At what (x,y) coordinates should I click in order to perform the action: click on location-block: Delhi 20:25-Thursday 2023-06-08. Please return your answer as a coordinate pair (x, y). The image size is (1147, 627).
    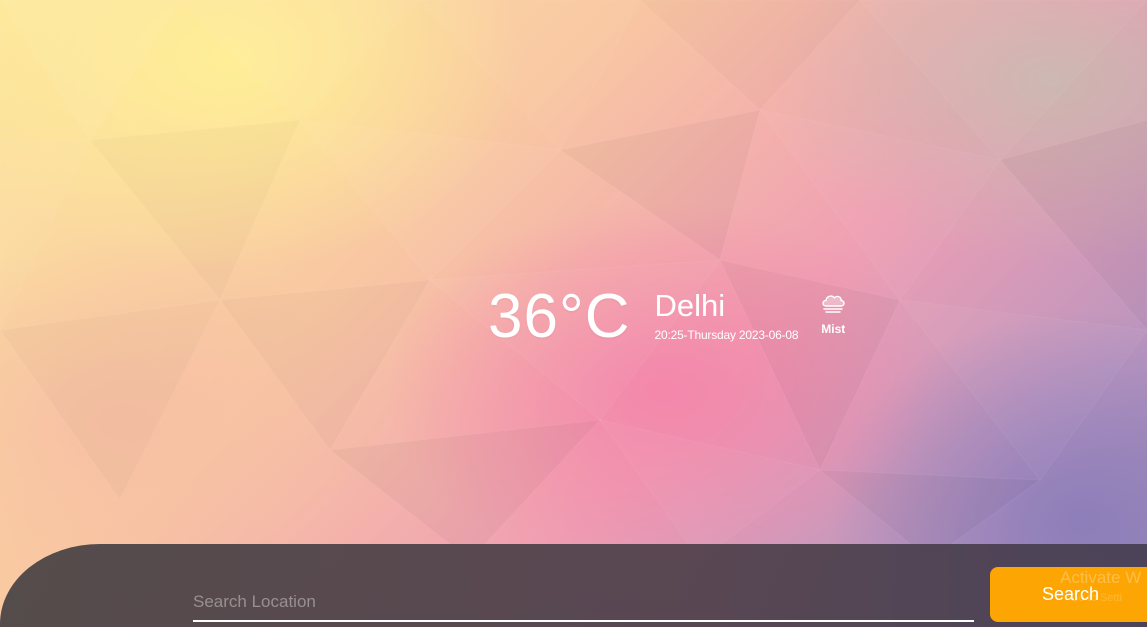
    Looking at the image, I should click on (727, 315).